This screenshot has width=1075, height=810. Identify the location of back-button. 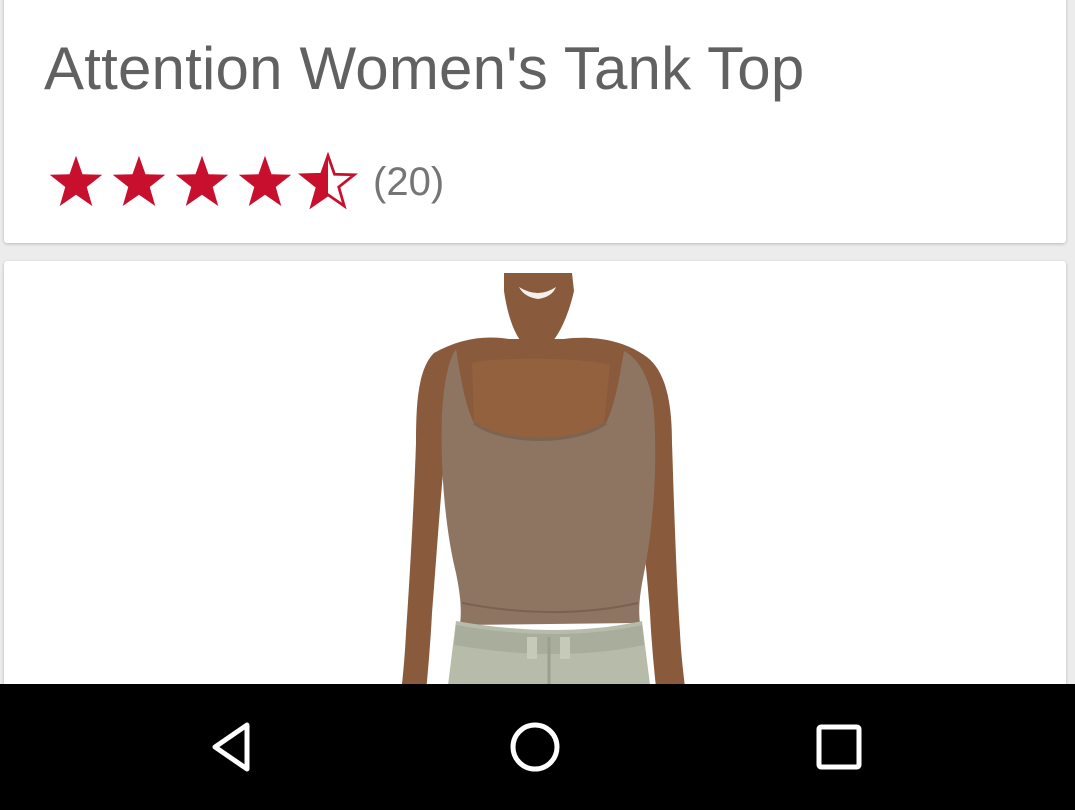
(233, 747).